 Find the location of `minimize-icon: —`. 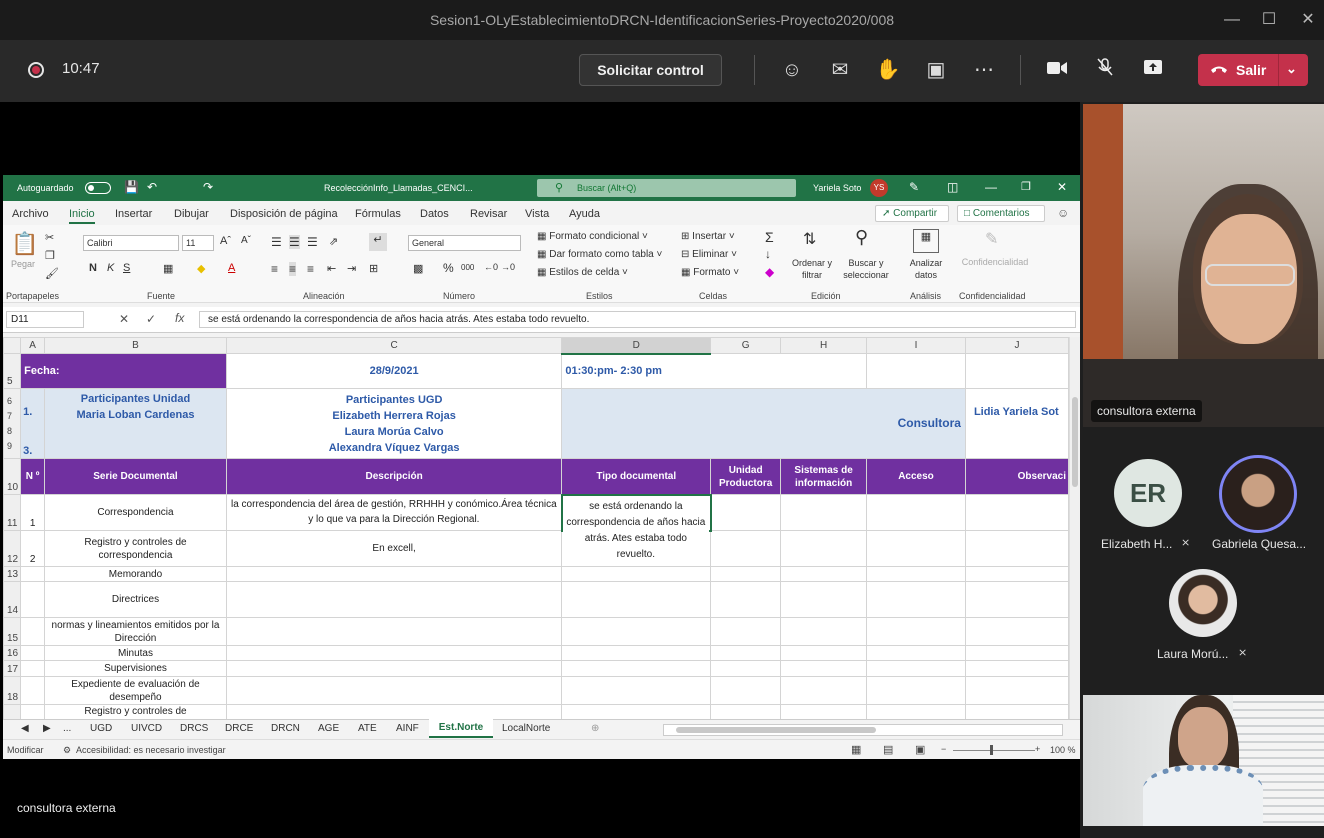

minimize-icon: — is located at coordinates (1232, 20).